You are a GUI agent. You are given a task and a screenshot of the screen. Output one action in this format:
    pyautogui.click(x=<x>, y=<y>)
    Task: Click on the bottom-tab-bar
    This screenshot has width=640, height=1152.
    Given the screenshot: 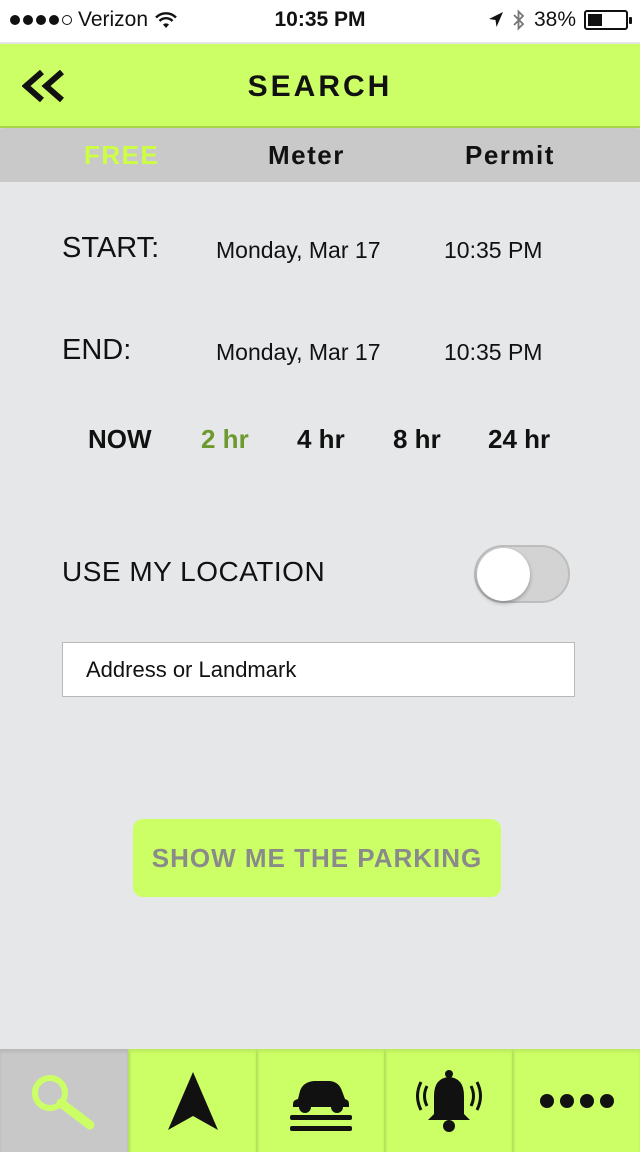 What is the action you would take?
    pyautogui.click(x=320, y=1100)
    